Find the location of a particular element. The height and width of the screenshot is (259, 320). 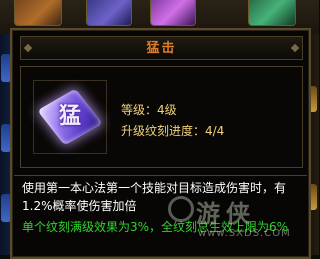

skill-title: 猛击 is located at coordinates (161, 48).